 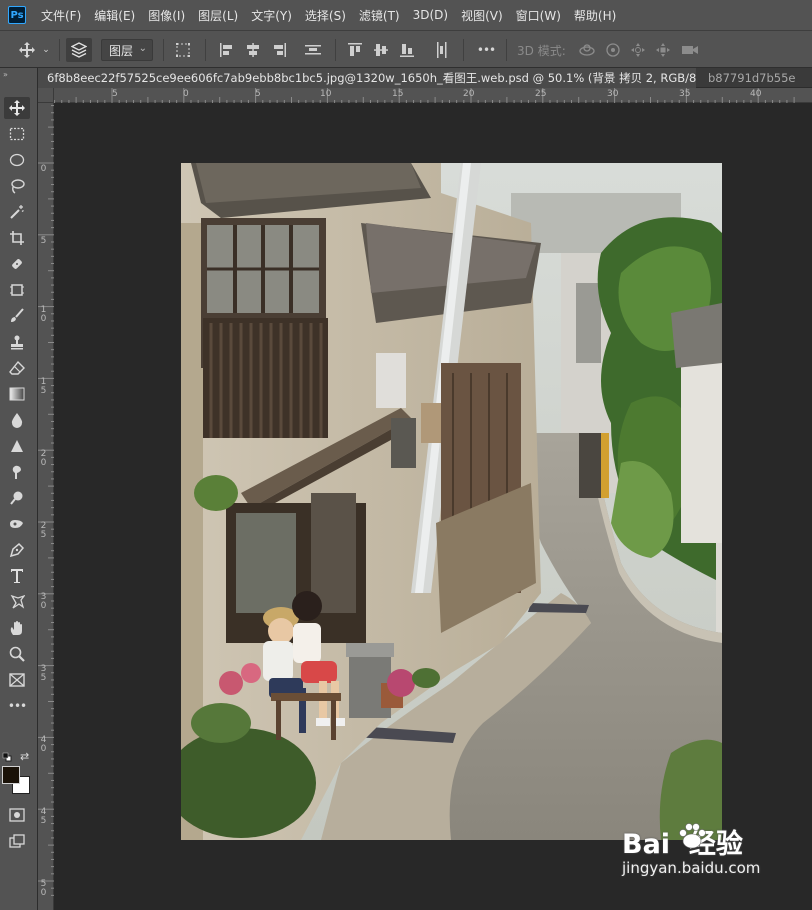 What do you see at coordinates (17, 108) in the screenshot?
I see `move-tool-icon` at bounding box center [17, 108].